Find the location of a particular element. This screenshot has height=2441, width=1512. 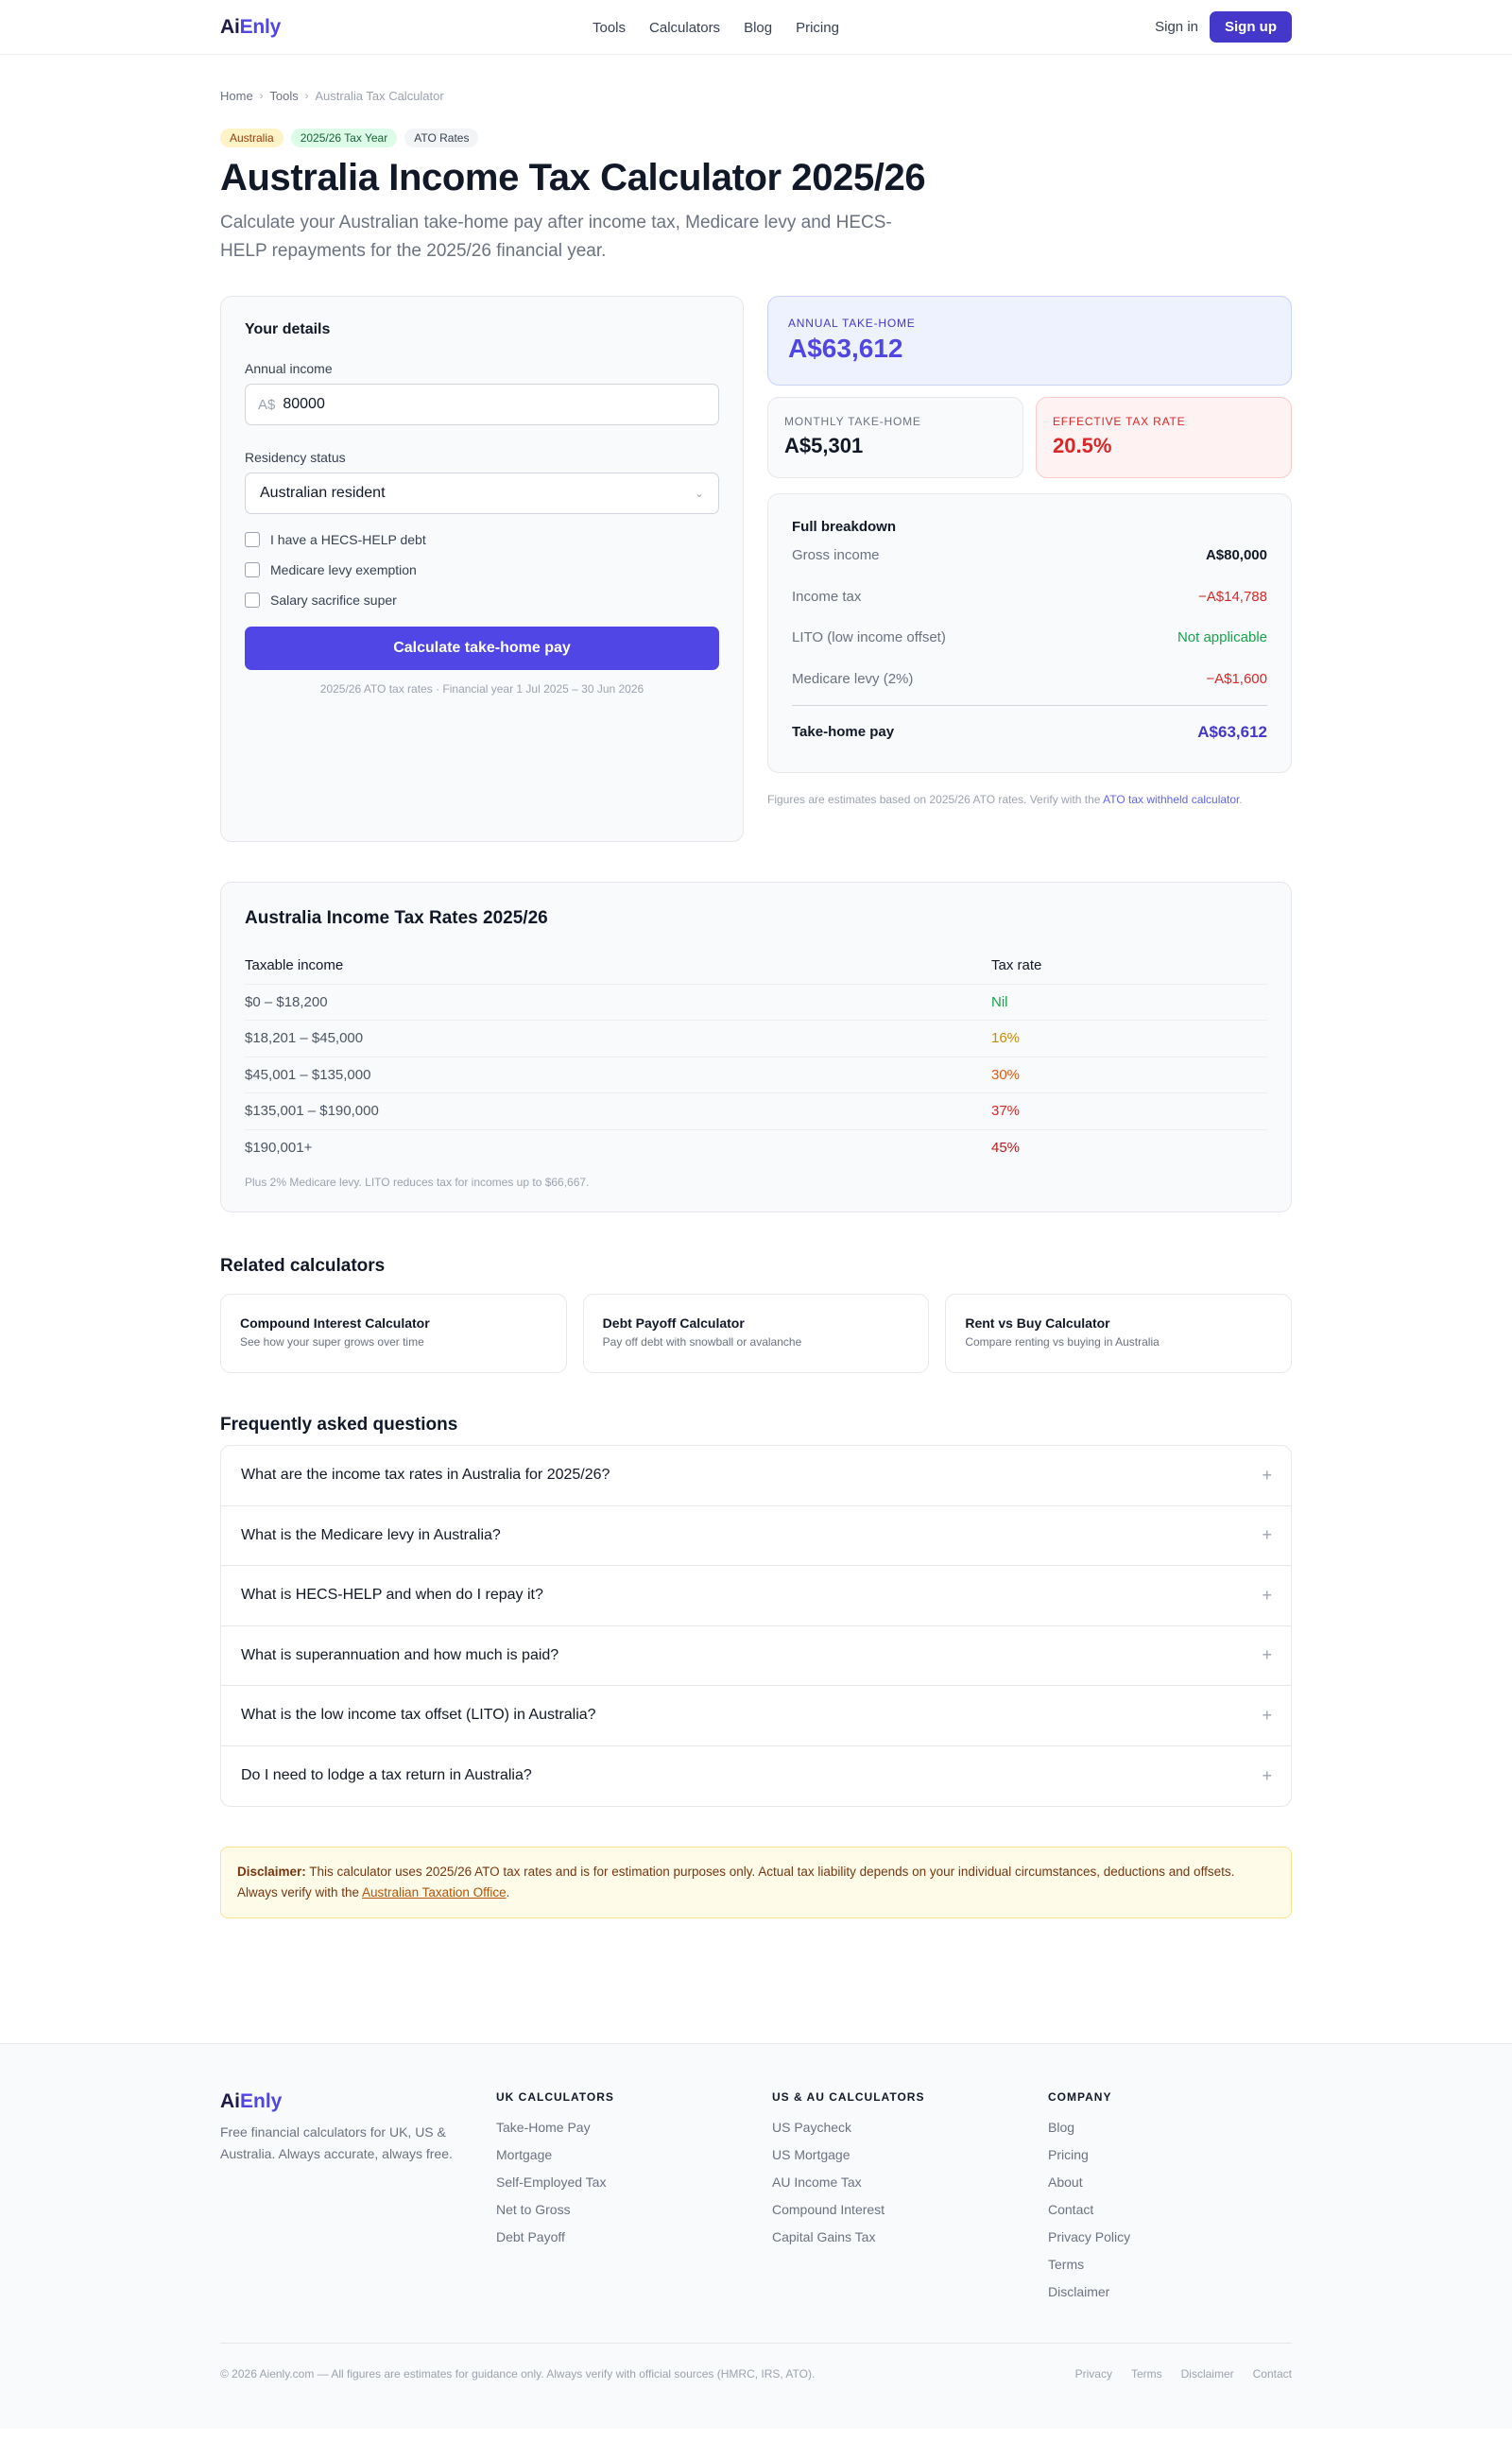

breadcrumb-current: Australia Tax Calculator is located at coordinates (379, 96).